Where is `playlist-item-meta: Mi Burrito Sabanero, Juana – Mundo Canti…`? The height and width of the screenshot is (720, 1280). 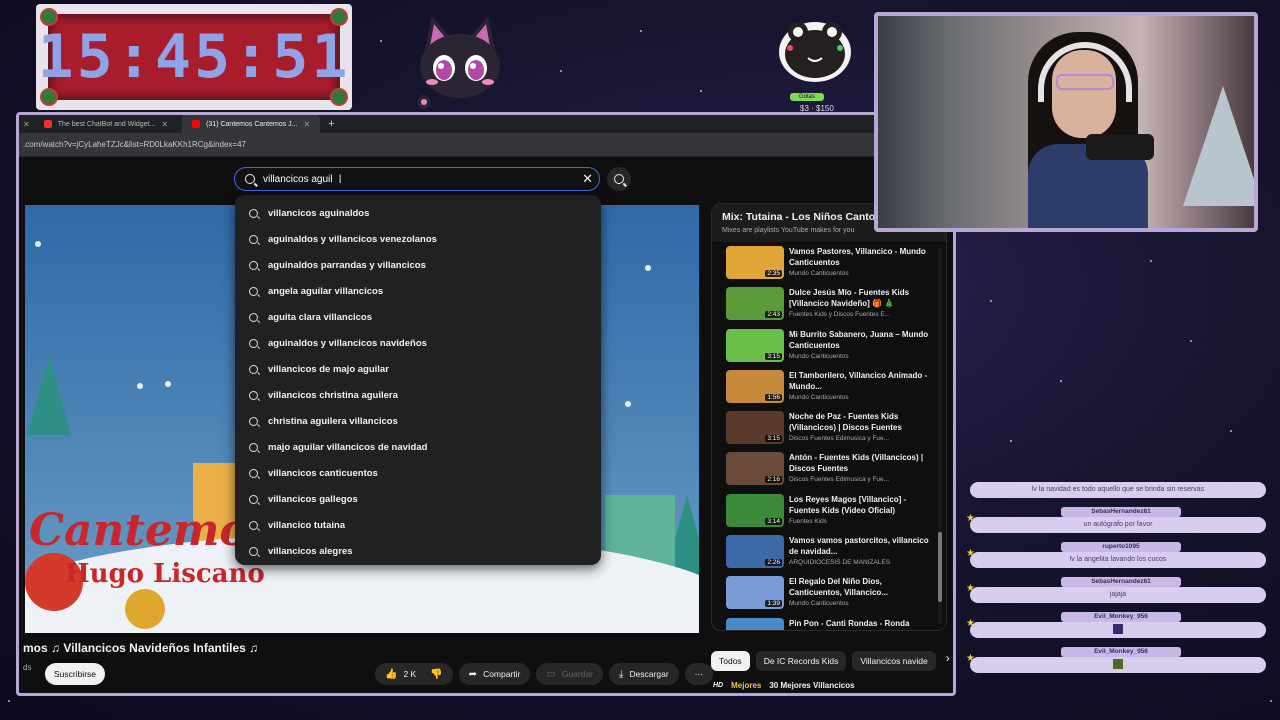
playlist-item-meta: Mi Burrito Sabanero, Juana – Mundo Canti… is located at coordinates (859, 349).